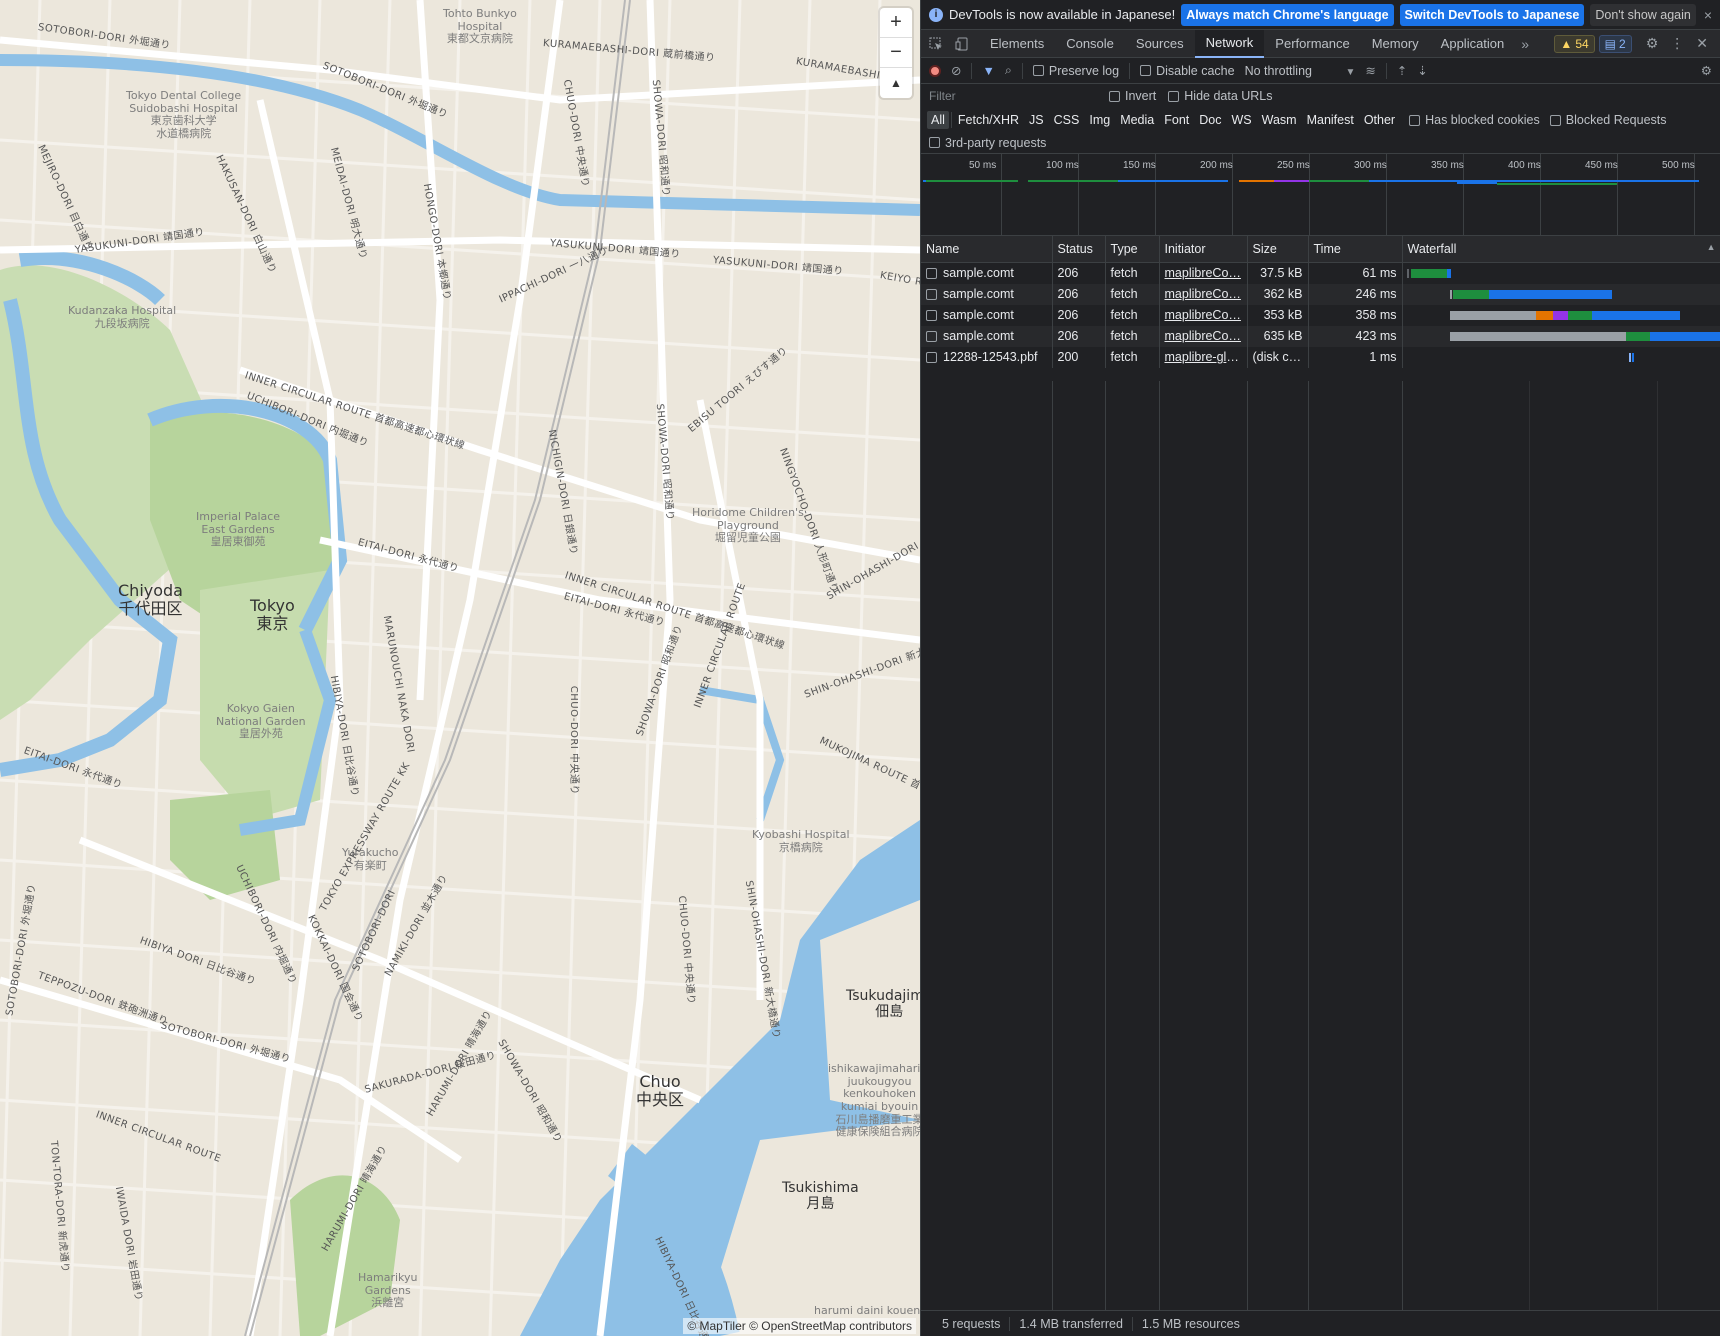 This screenshot has height=1336, width=1720. I want to click on tab-memory: Memory, so click(1395, 44).